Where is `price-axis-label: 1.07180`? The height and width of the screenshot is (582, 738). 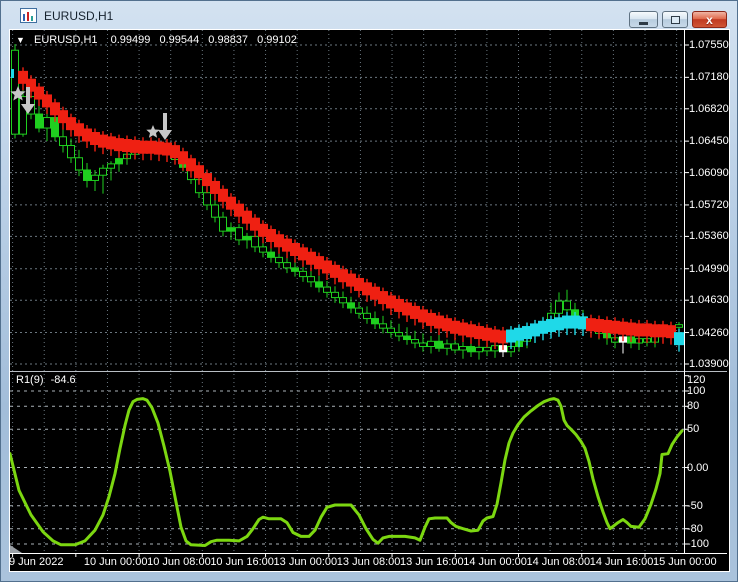 price-axis-label: 1.07180 is located at coordinates (709, 77).